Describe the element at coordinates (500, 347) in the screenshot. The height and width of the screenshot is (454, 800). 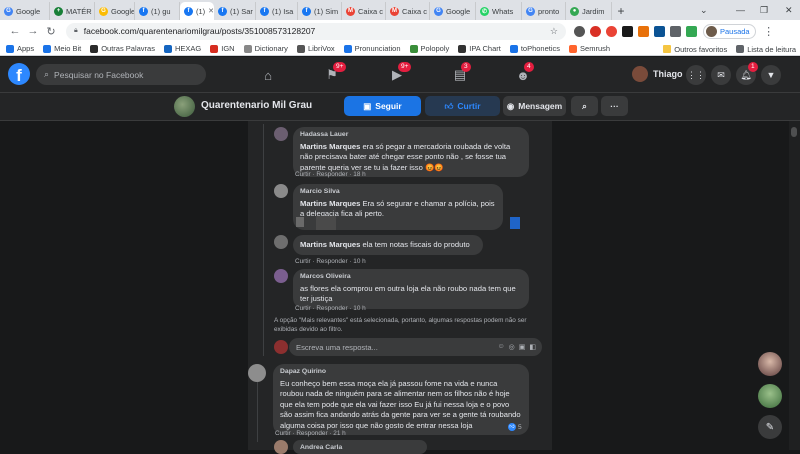
I see `emoji-icon: ☺` at that location.